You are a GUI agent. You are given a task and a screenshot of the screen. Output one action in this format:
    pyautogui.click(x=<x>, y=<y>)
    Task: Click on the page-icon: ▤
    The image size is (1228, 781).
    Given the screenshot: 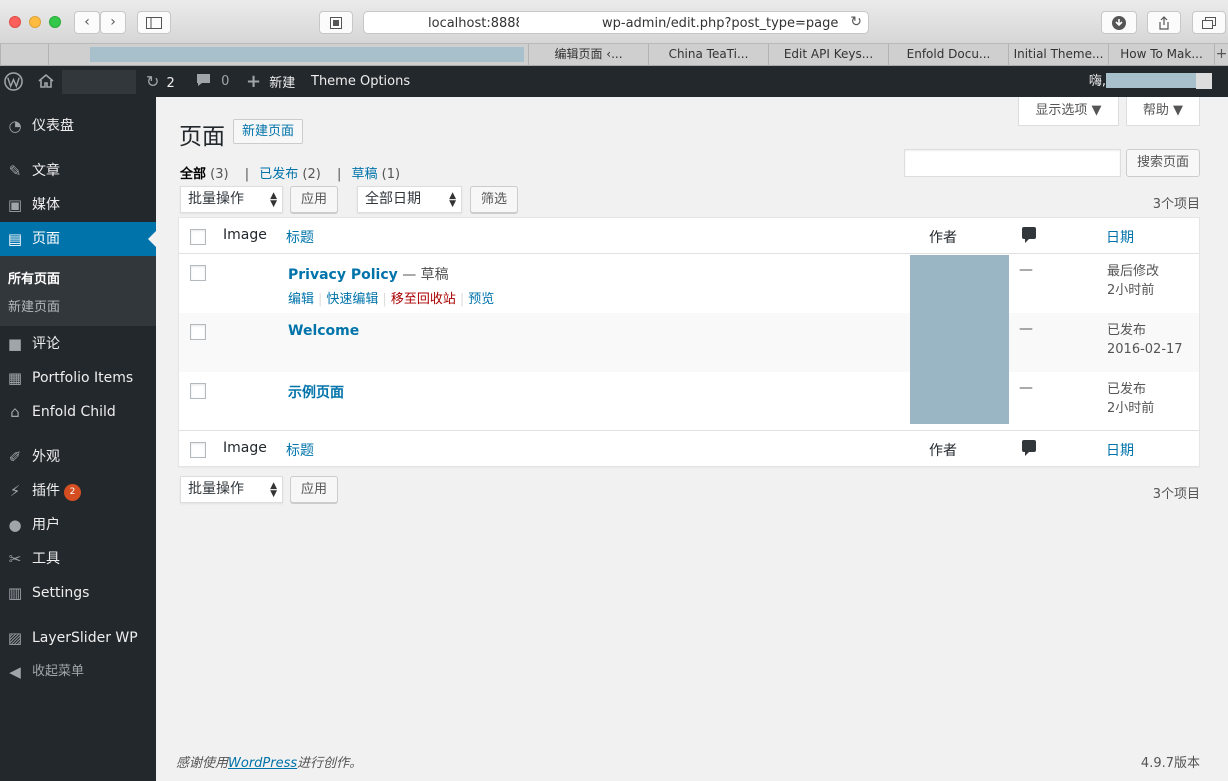 What is the action you would take?
    pyautogui.click(x=15, y=239)
    